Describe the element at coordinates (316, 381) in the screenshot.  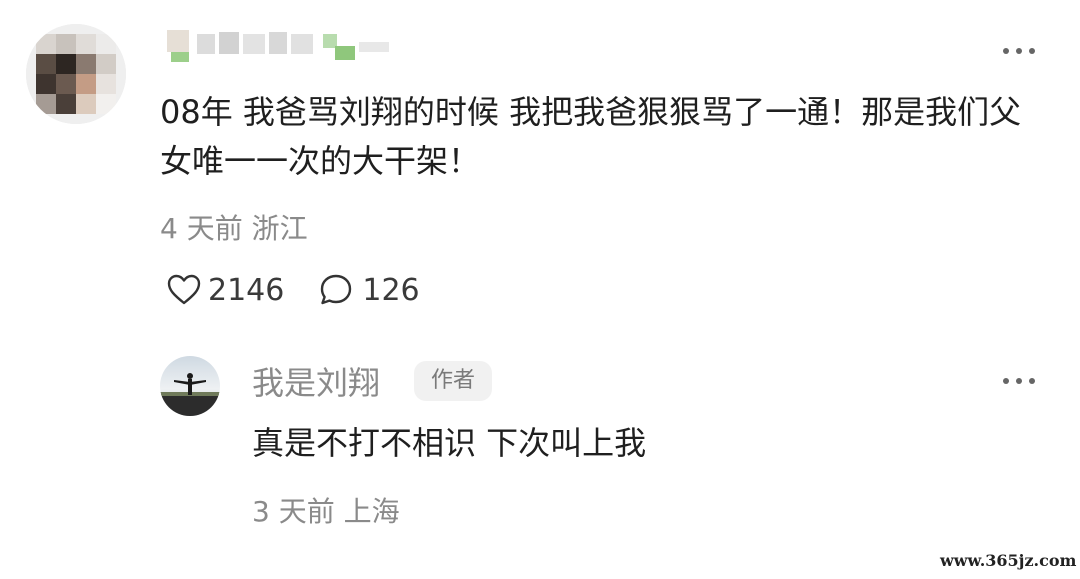
I see `reply-username: 我是刘翔` at that location.